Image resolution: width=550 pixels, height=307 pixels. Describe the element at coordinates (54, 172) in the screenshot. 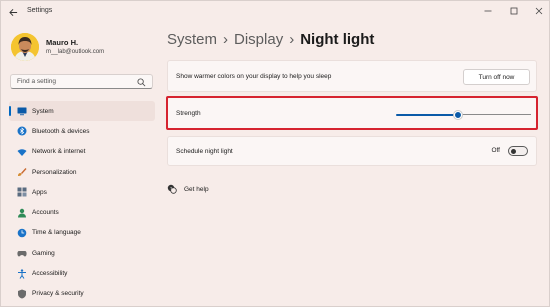

I see `sidebar-item-label: Personalization` at that location.